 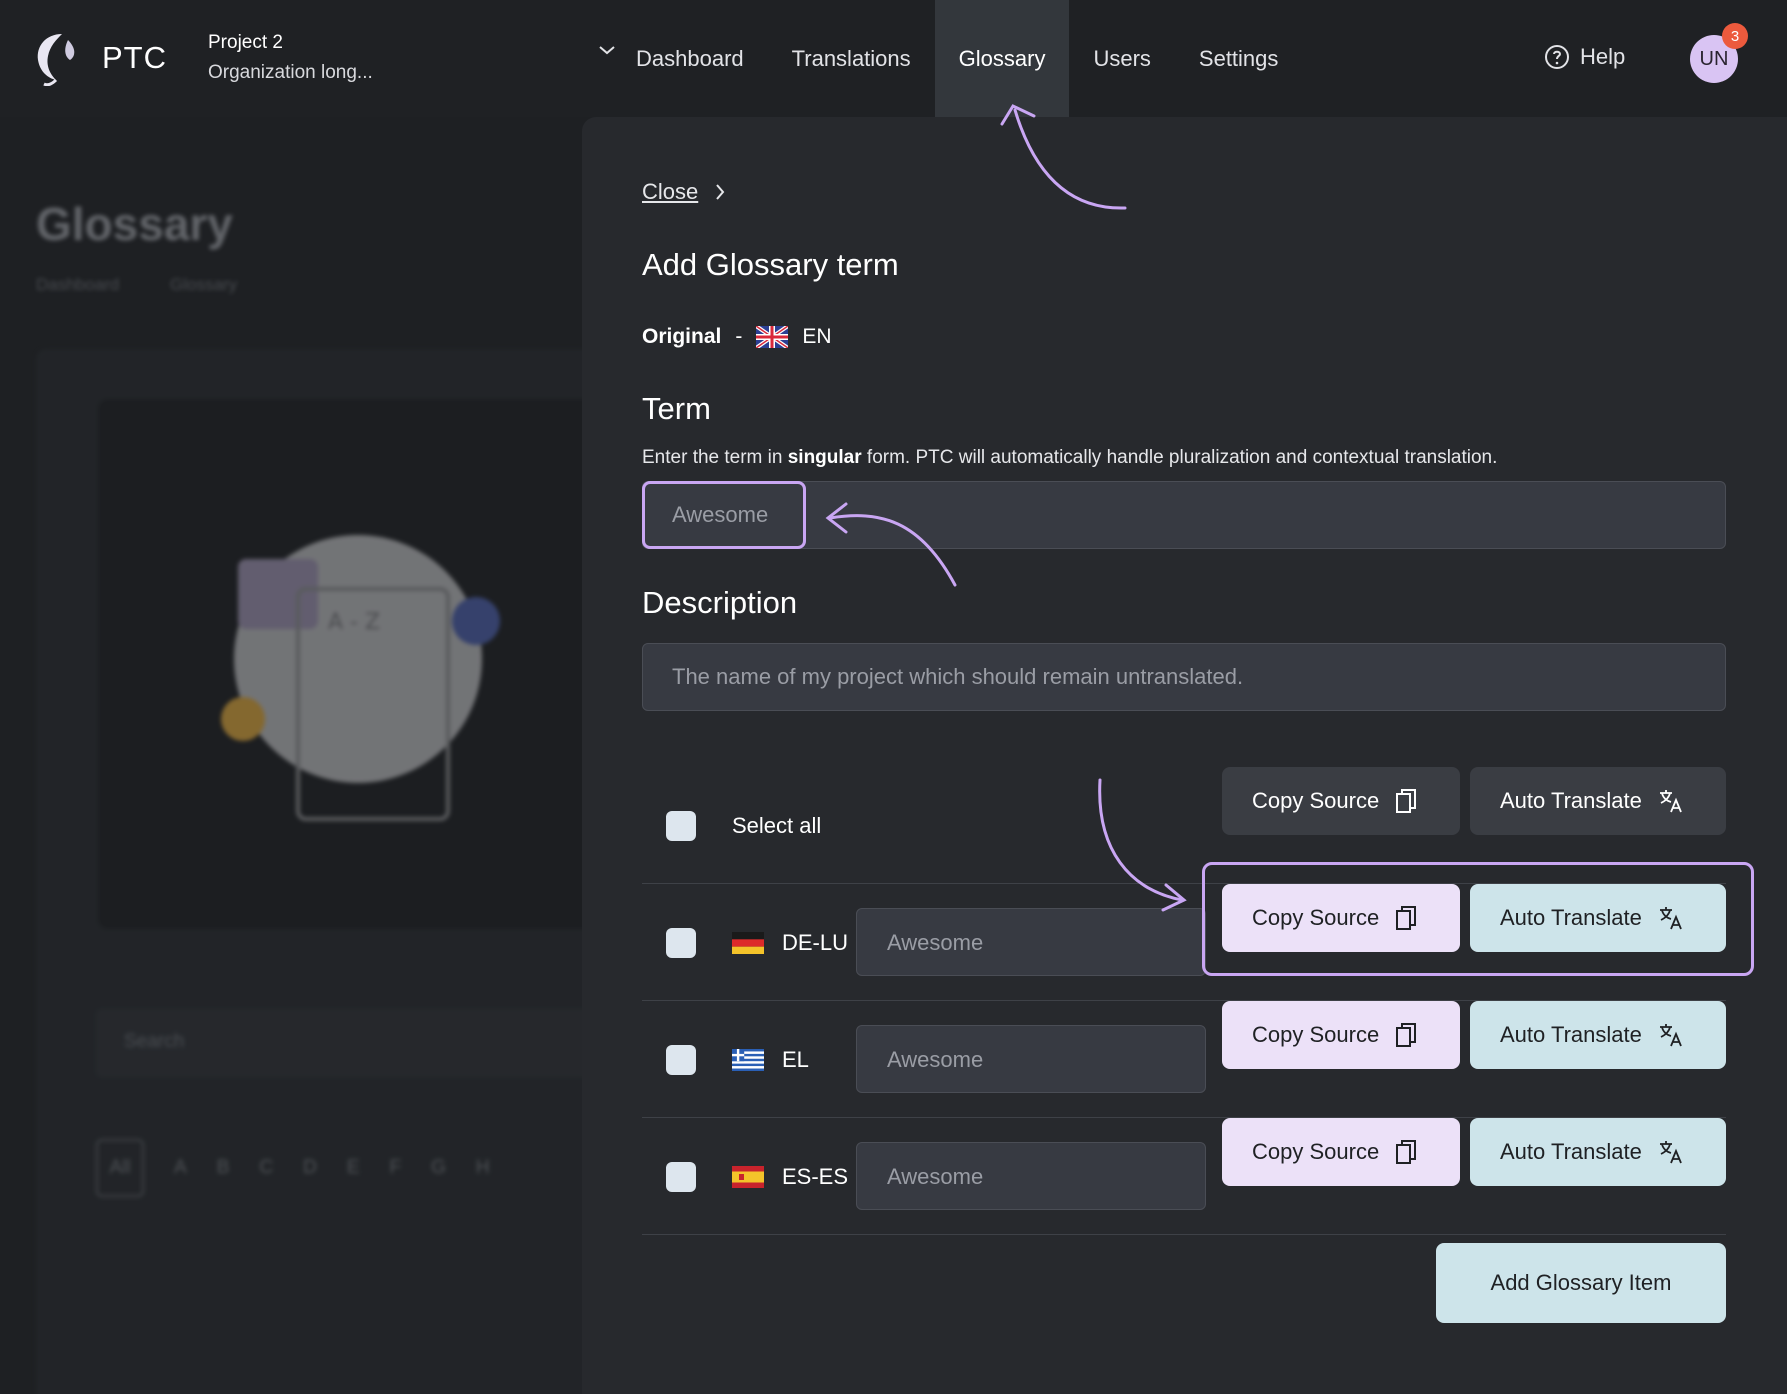 I want to click on svg-text: A - Z, so click(x=354, y=622).